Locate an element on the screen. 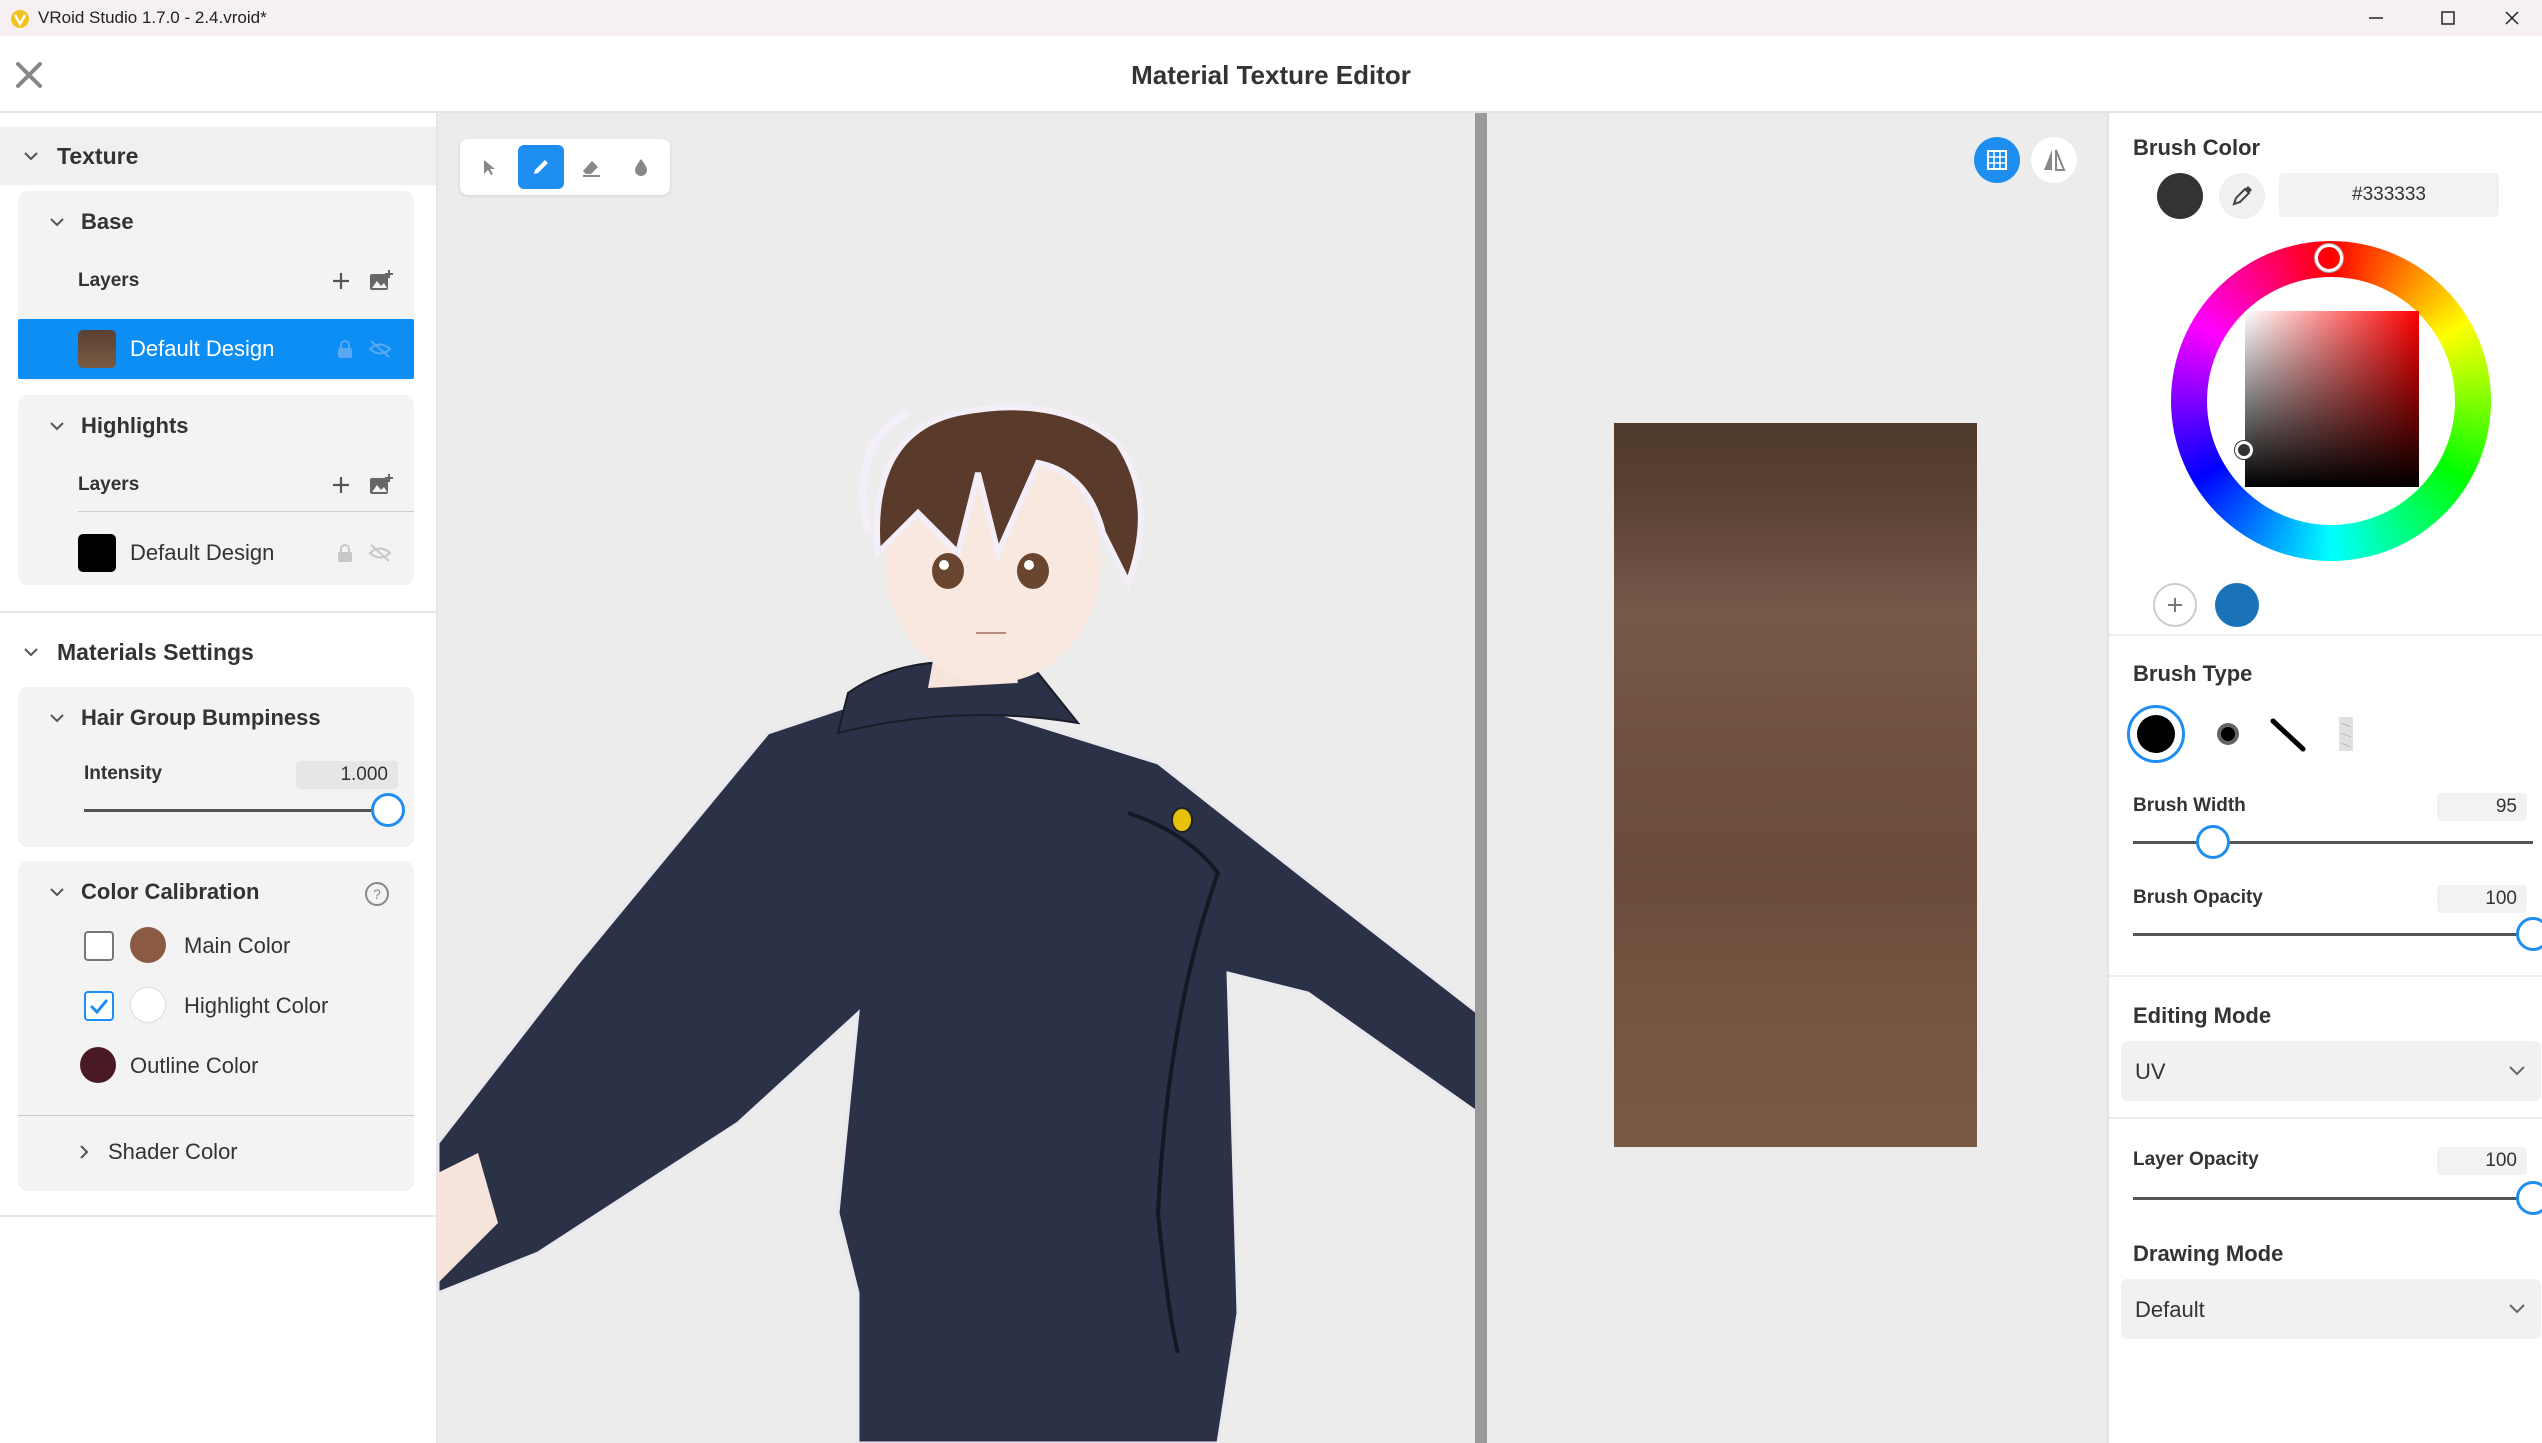  intensity-value: 1.000 is located at coordinates (347, 775).